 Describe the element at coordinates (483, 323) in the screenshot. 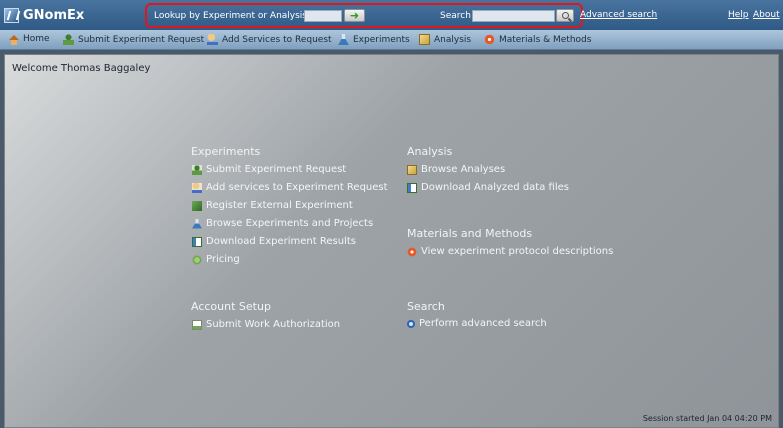

I see `link-label: Perform advanced search` at that location.